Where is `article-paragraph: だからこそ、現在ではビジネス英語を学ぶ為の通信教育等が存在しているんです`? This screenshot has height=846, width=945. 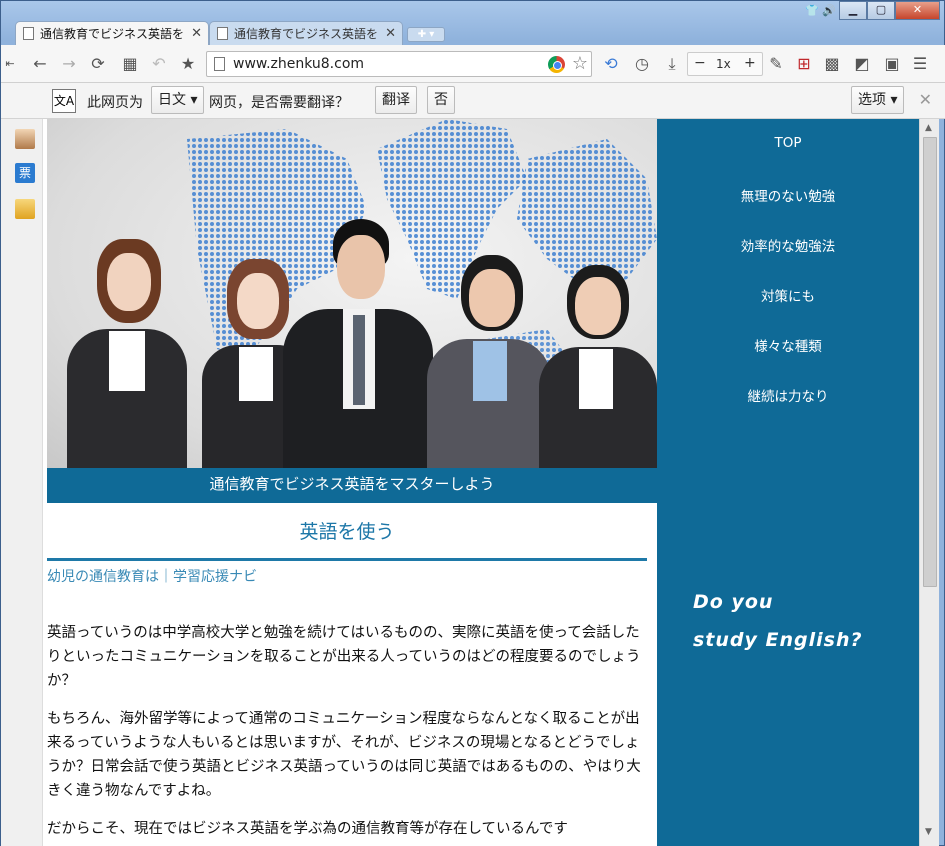
article-paragraph: だからこそ、現在ではビジネス英語を学ぶ為の通信教育等が存在しているんです is located at coordinates (307, 829).